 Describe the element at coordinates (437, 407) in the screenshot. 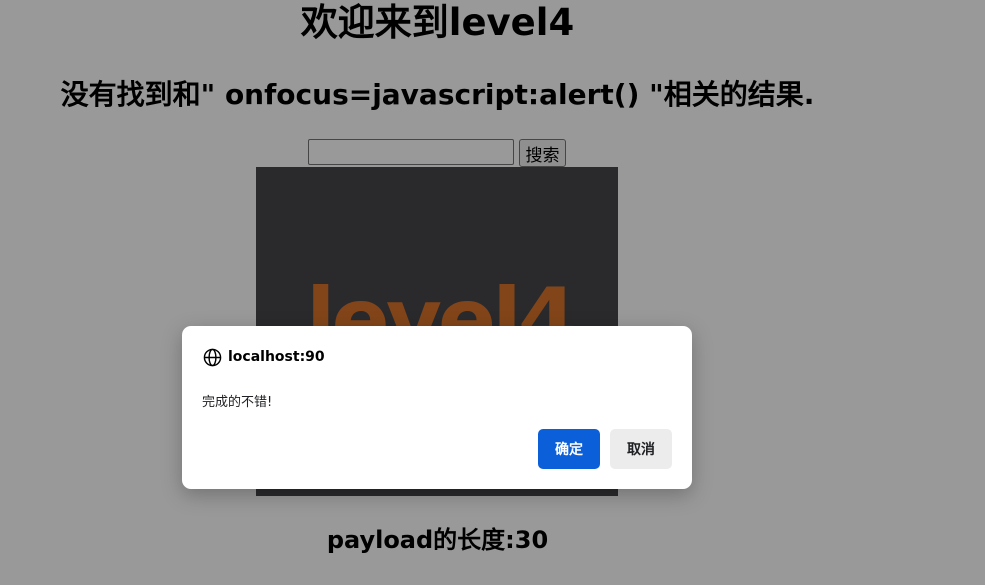

I see `alert-dialog: localhost:90 完成的不错! 确定 取消` at that location.